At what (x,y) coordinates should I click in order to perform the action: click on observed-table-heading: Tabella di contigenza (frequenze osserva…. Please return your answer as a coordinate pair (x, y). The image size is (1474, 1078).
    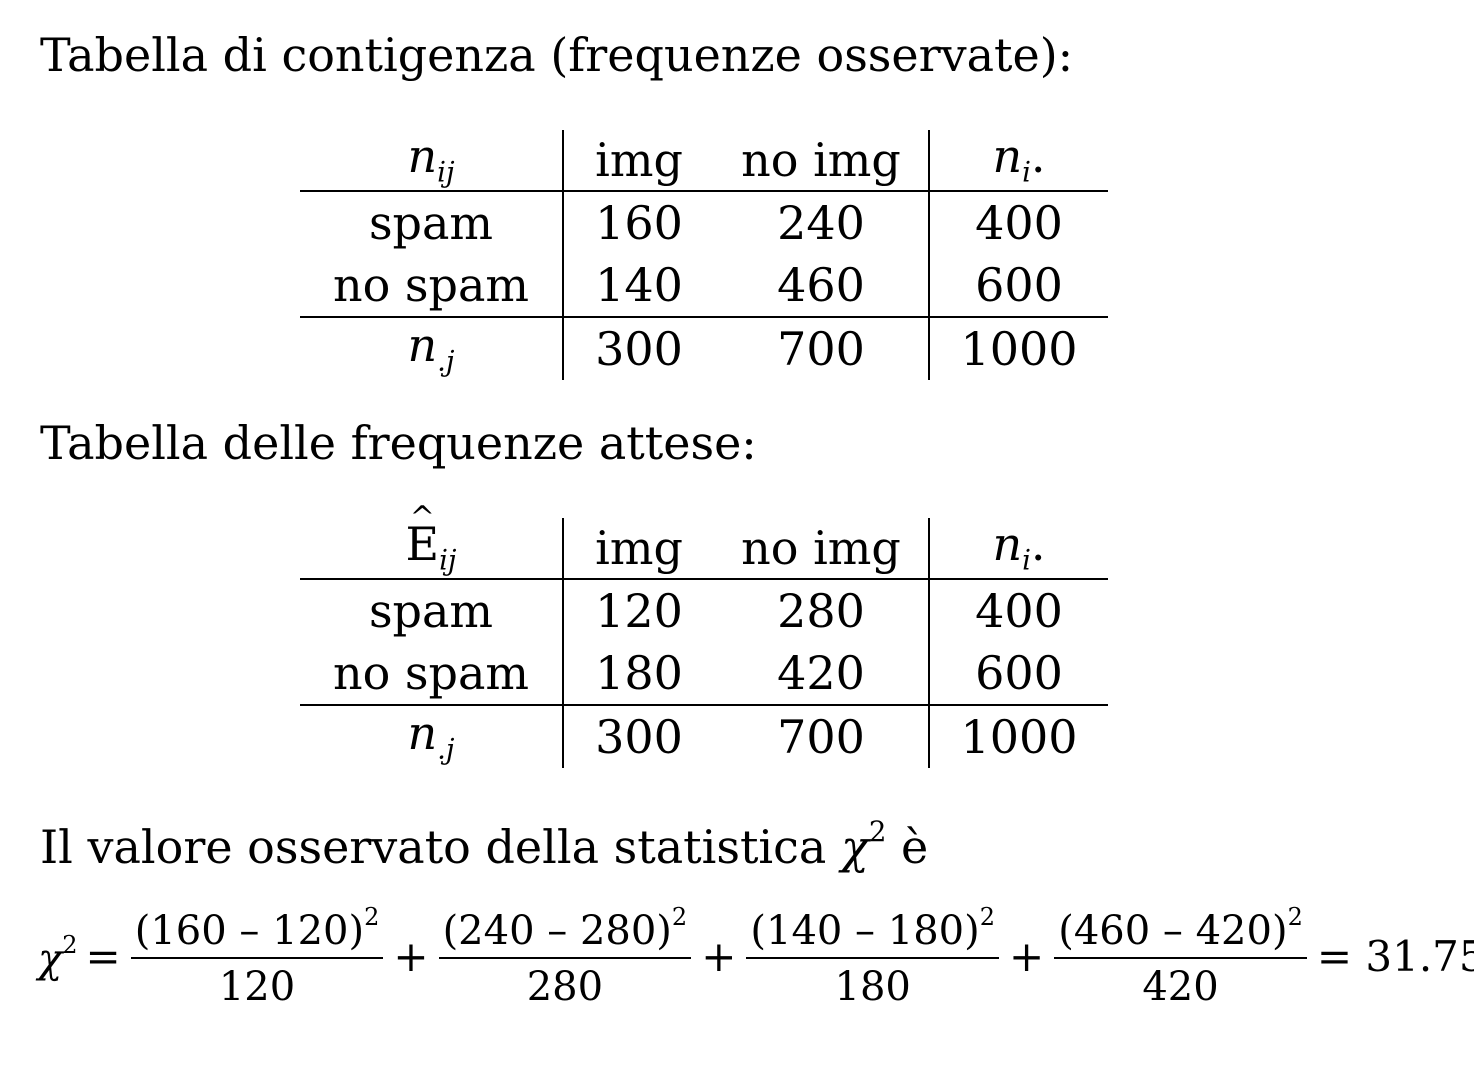
    Looking at the image, I should click on (557, 55).